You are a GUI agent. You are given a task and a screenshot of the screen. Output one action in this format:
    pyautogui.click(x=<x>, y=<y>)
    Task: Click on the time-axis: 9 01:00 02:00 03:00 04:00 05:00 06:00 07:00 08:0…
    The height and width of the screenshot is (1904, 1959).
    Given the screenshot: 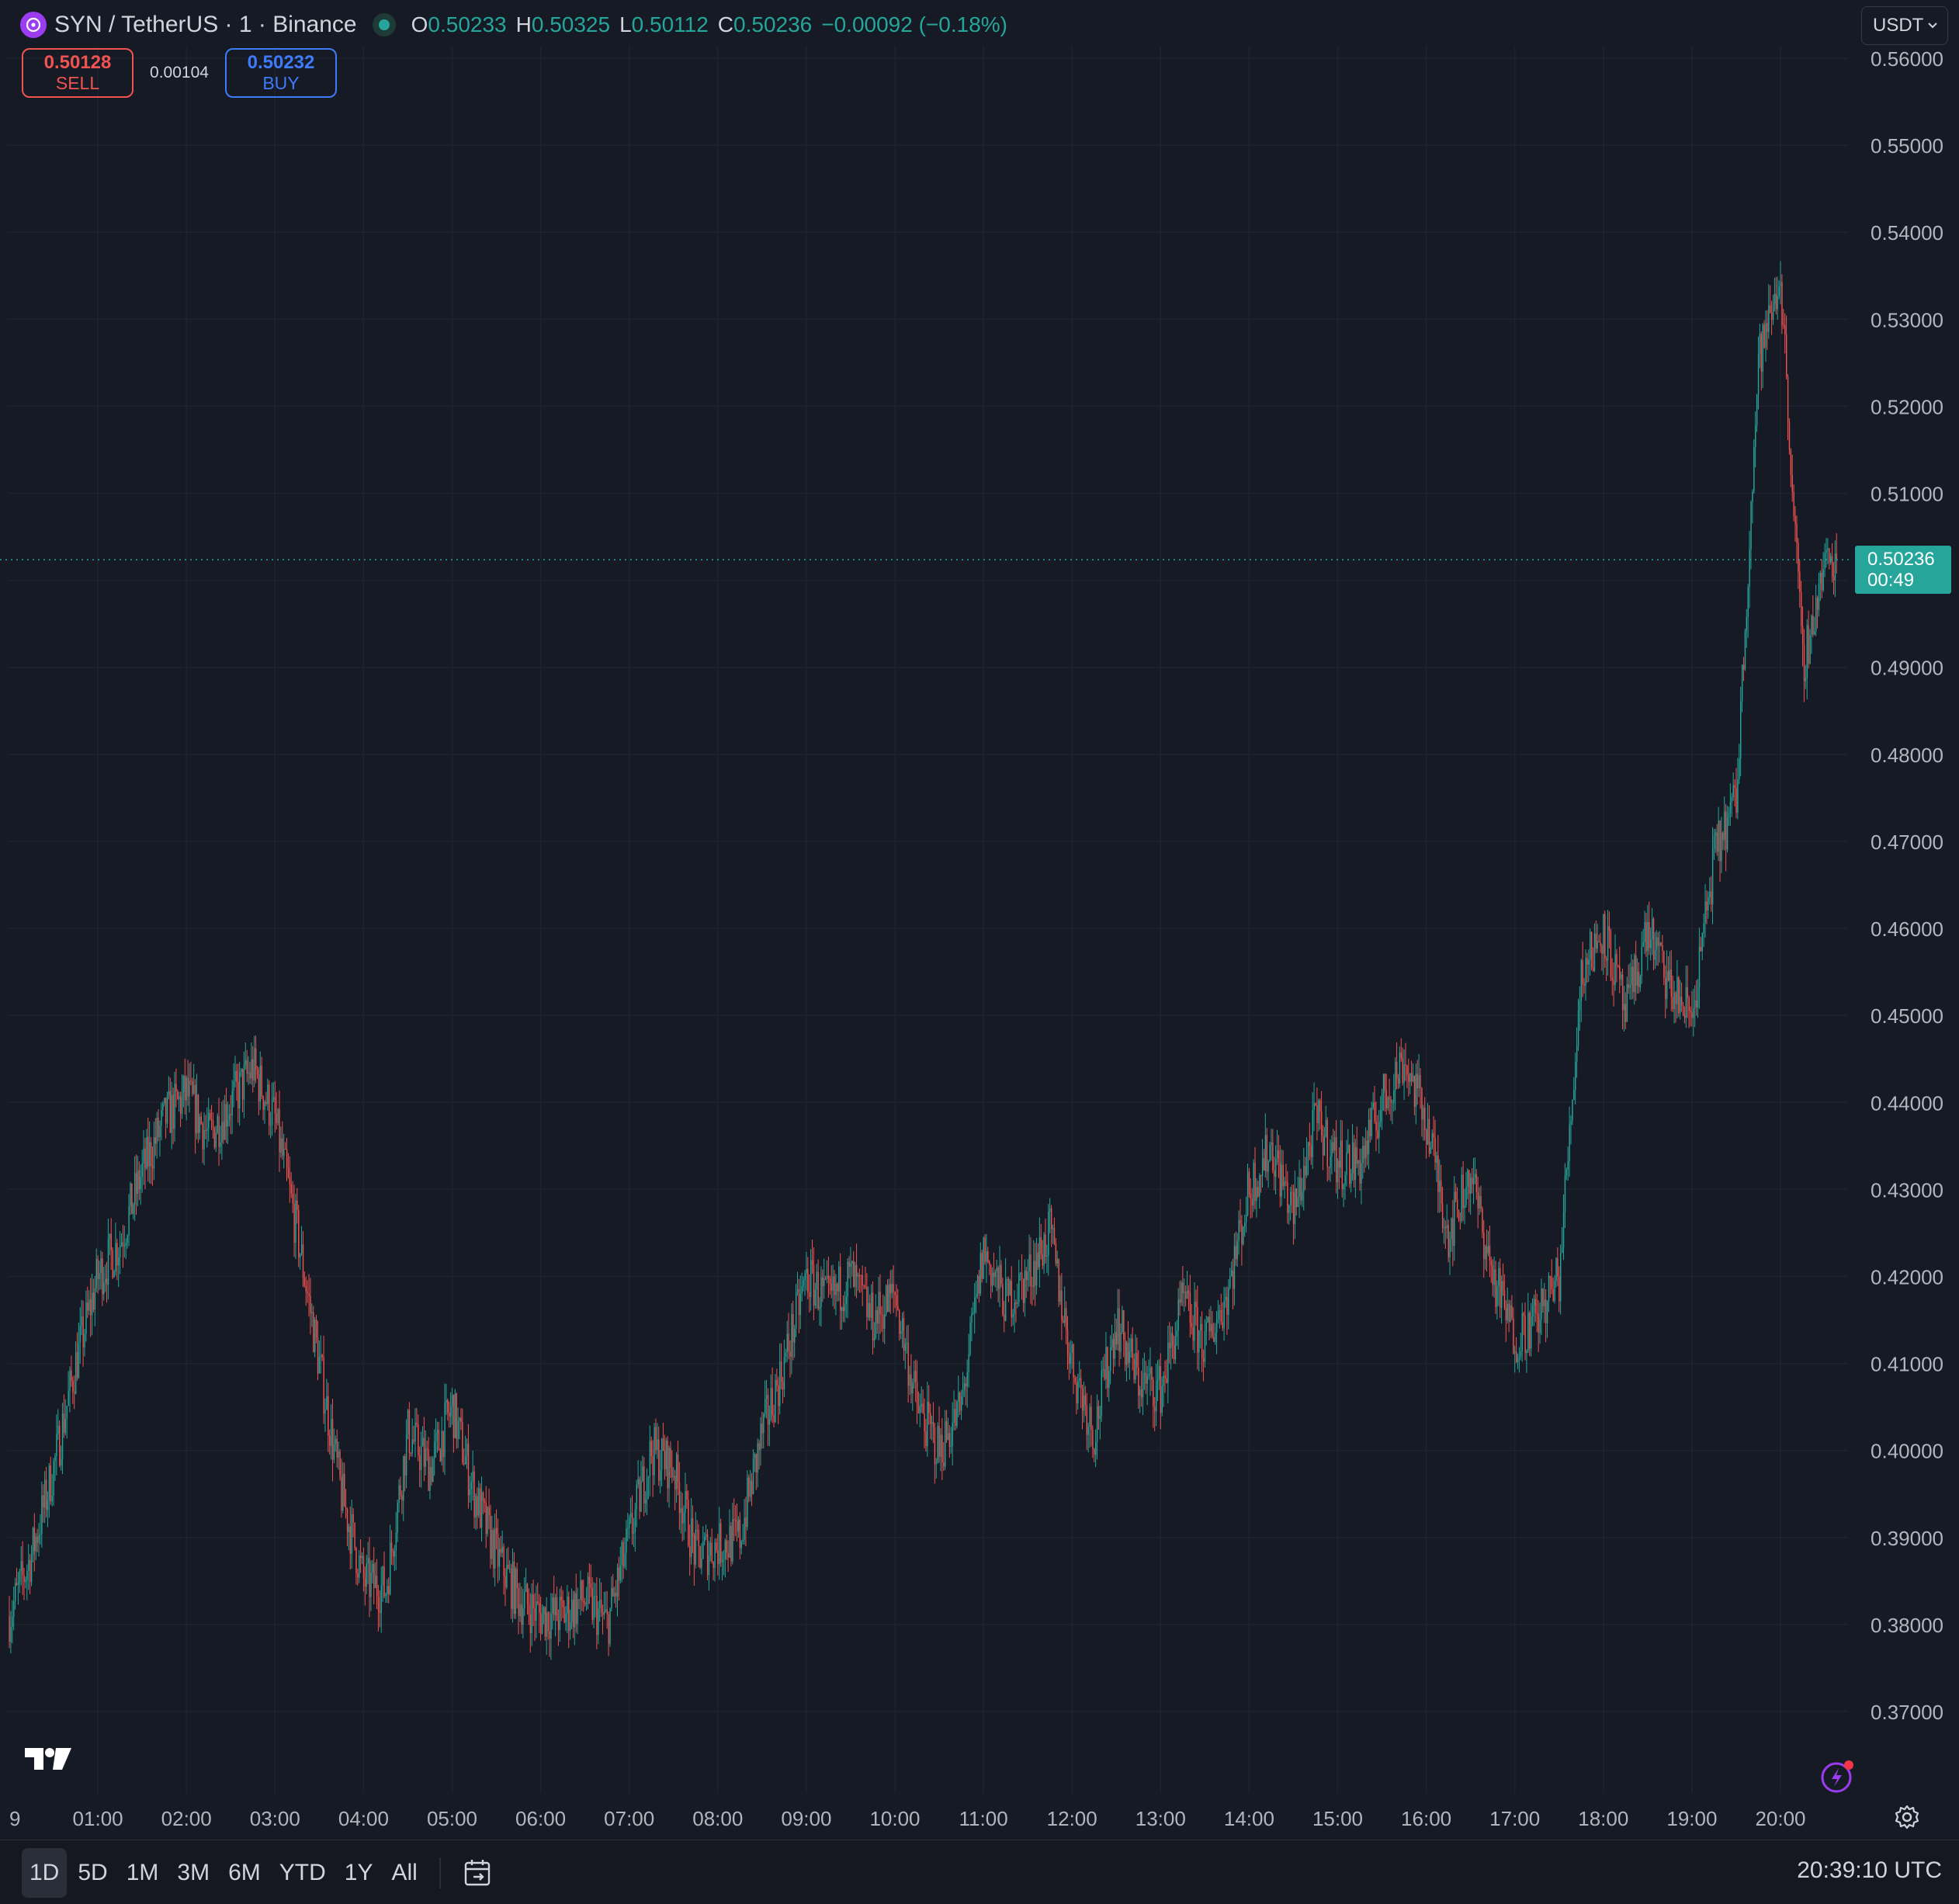 What is the action you would take?
    pyautogui.click(x=907, y=1818)
    